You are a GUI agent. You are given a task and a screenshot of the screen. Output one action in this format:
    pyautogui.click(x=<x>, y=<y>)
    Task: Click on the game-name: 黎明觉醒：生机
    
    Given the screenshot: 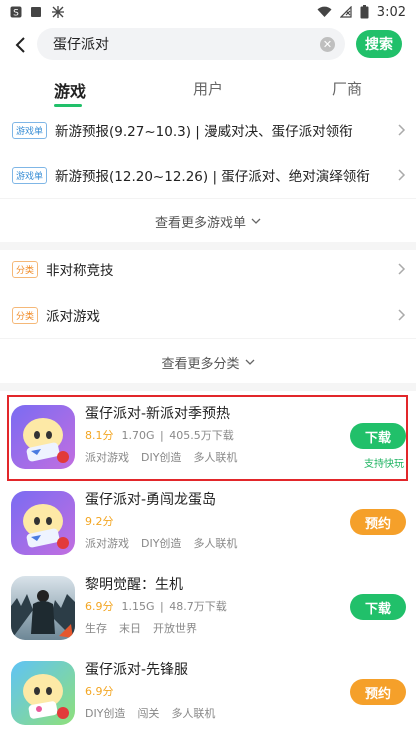 What is the action you would take?
    pyautogui.click(x=134, y=585)
    